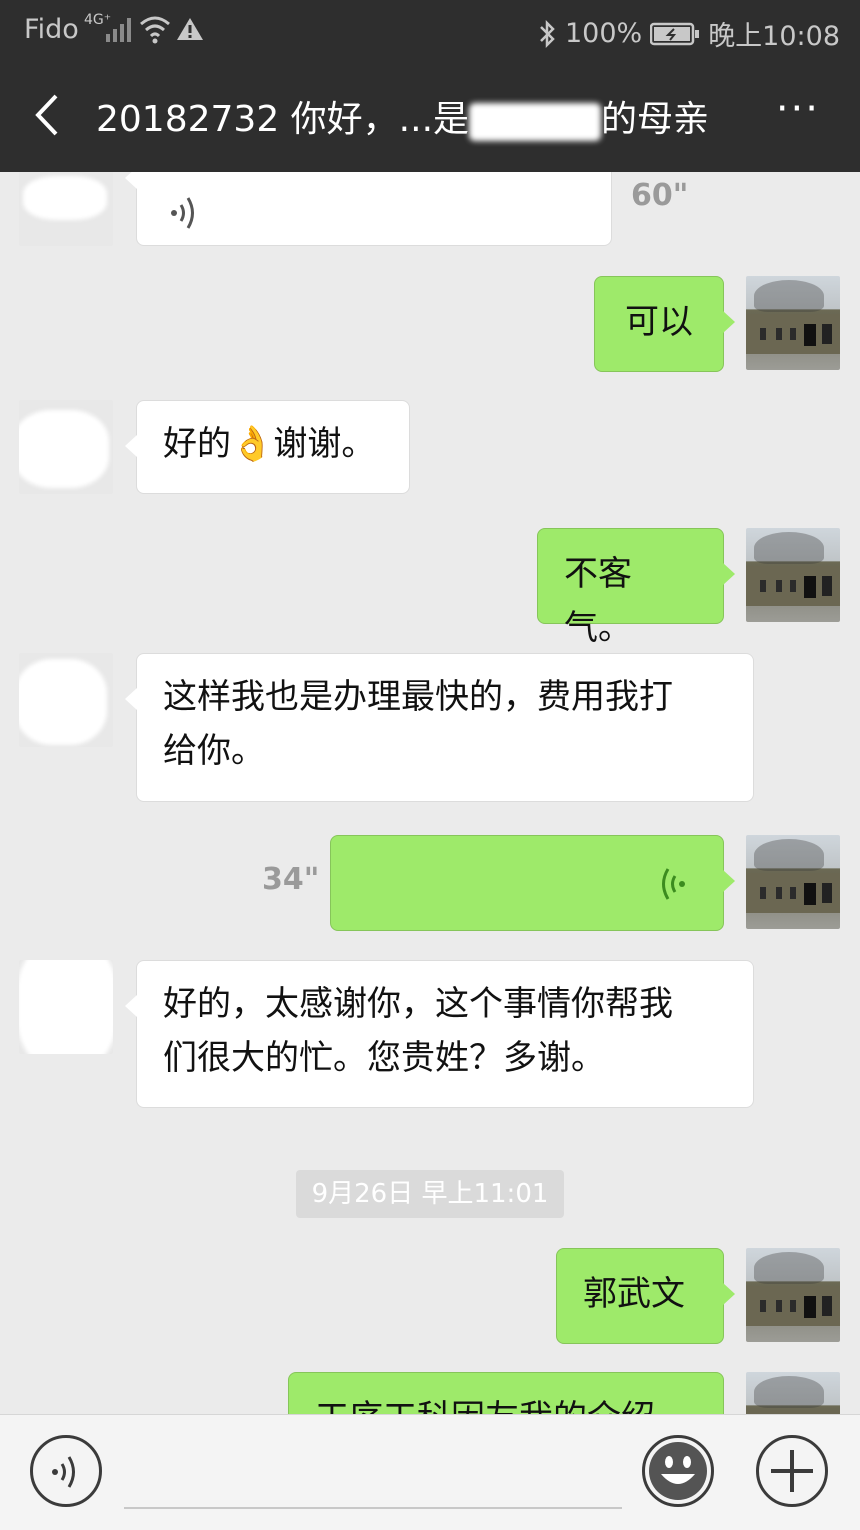 The image size is (860, 1530). I want to click on message-bubble: 这样我也是办理最快的，费用我打 给你。, so click(439, 727).